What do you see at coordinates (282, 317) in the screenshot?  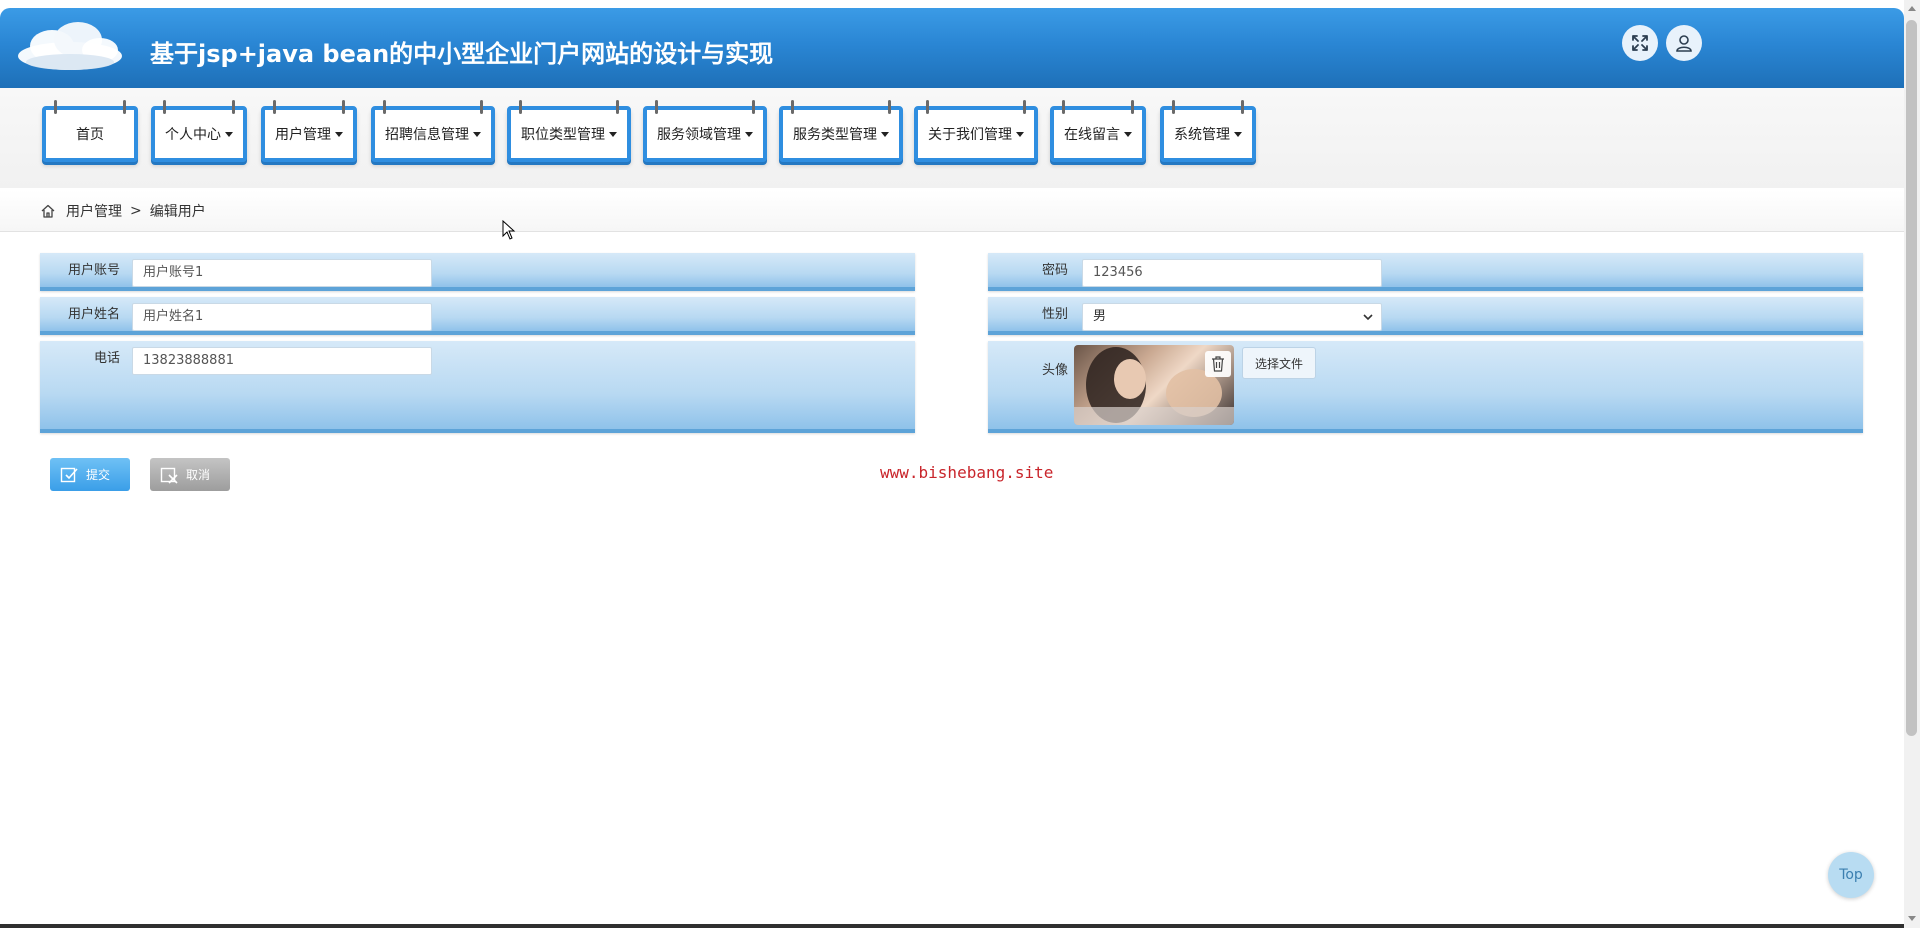 I see `name-input: 用户姓名1` at bounding box center [282, 317].